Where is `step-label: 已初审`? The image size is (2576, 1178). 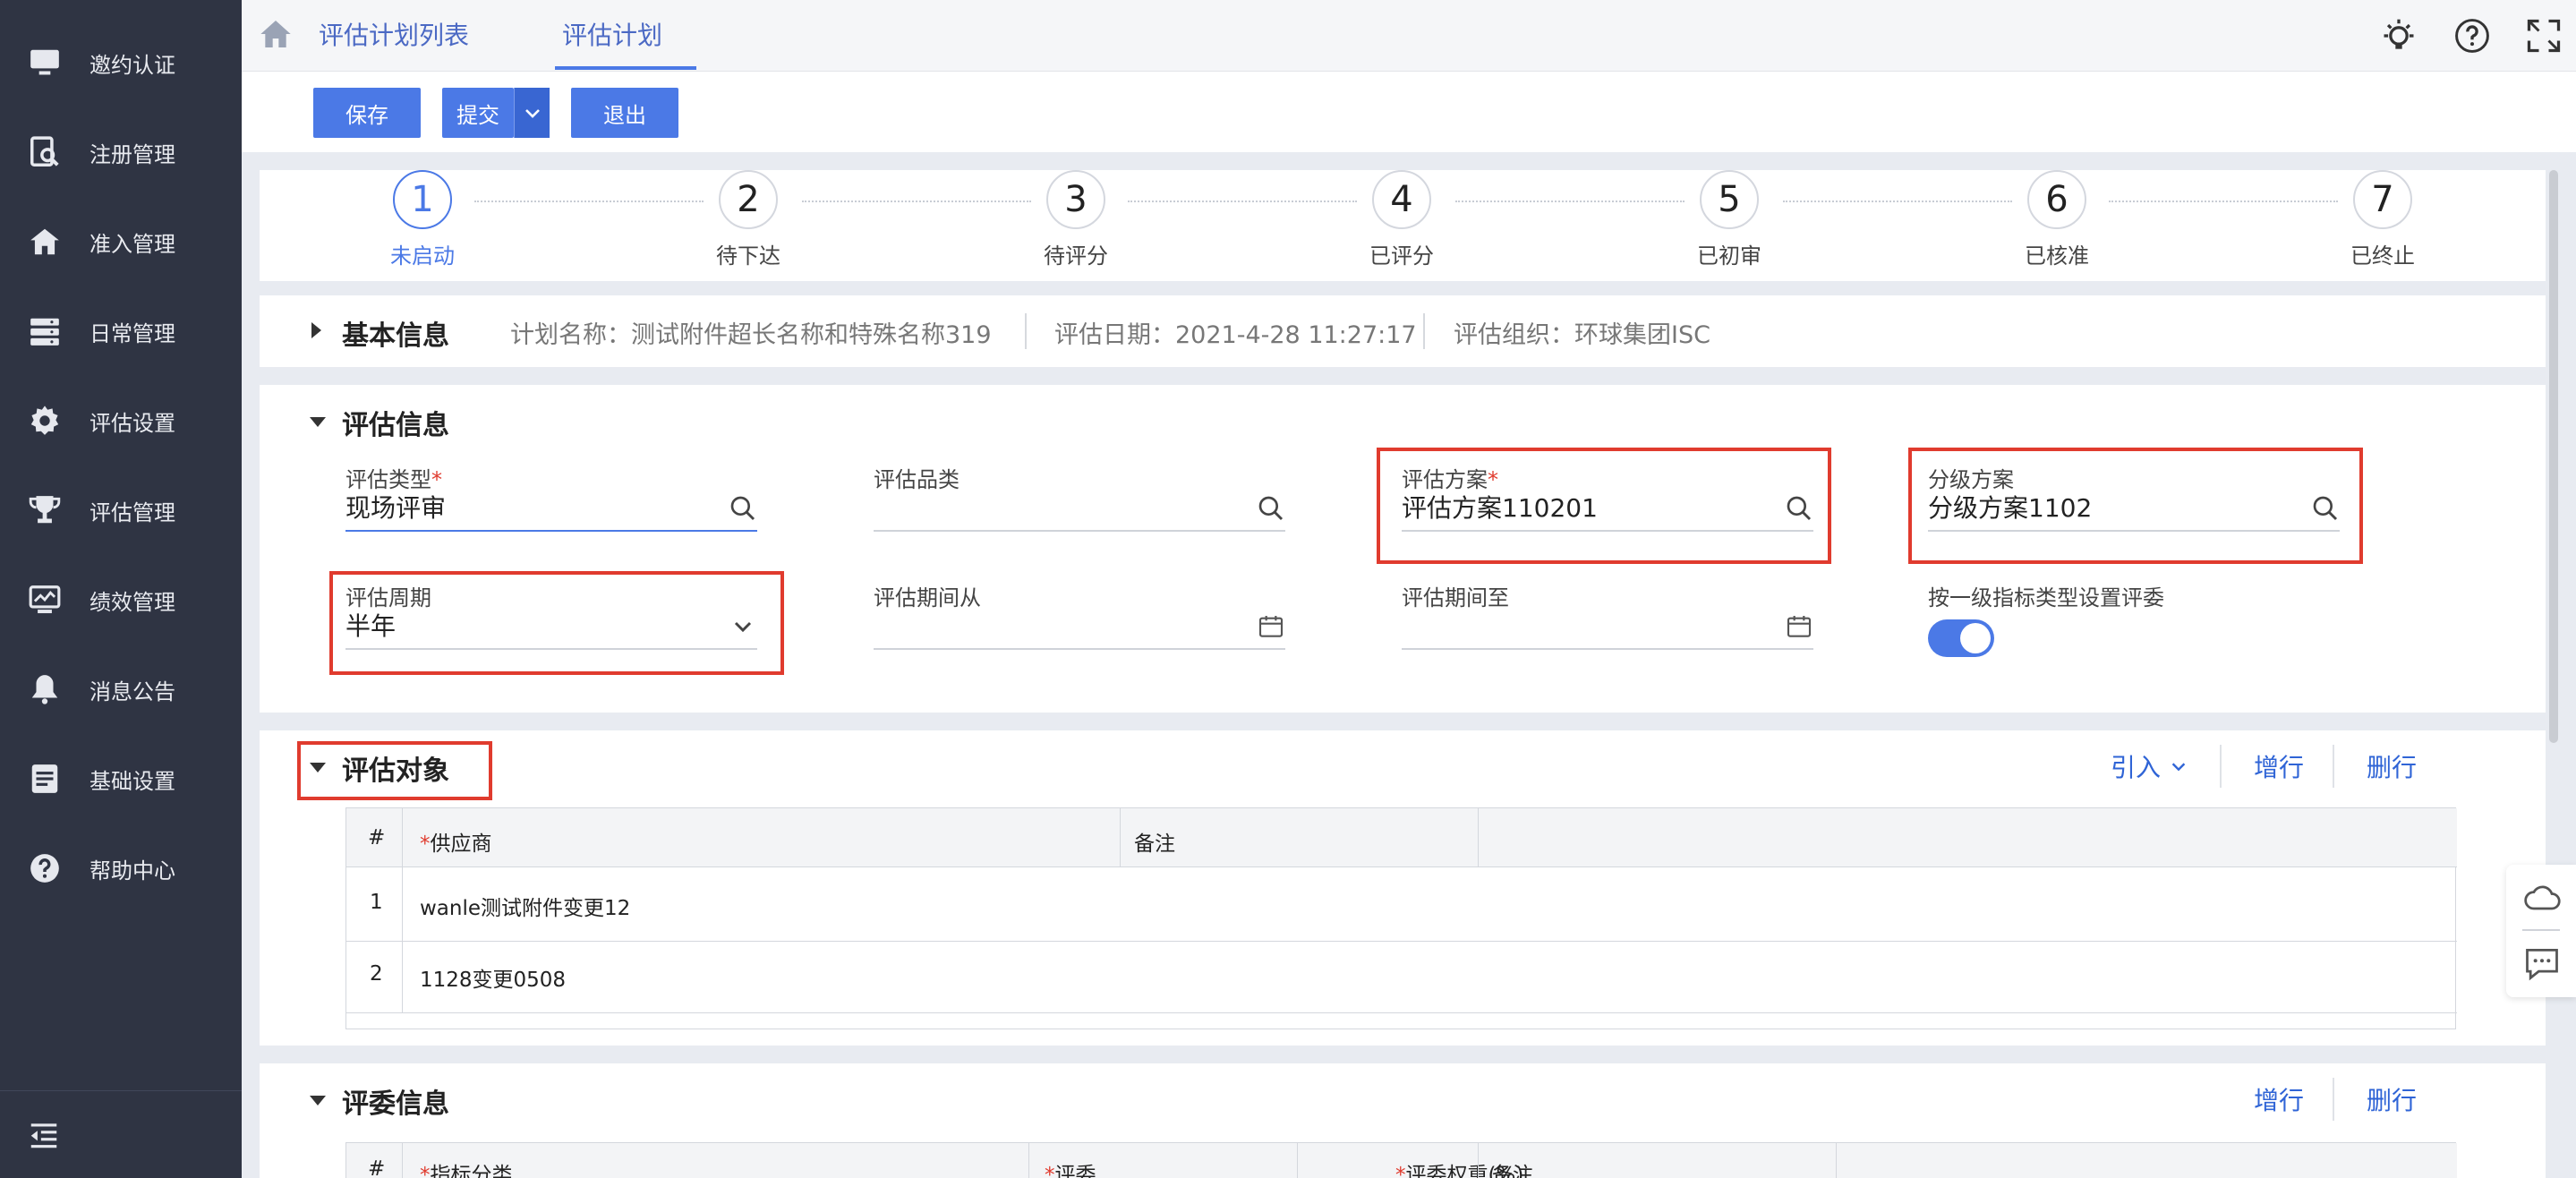 step-label: 已初审 is located at coordinates (1729, 256).